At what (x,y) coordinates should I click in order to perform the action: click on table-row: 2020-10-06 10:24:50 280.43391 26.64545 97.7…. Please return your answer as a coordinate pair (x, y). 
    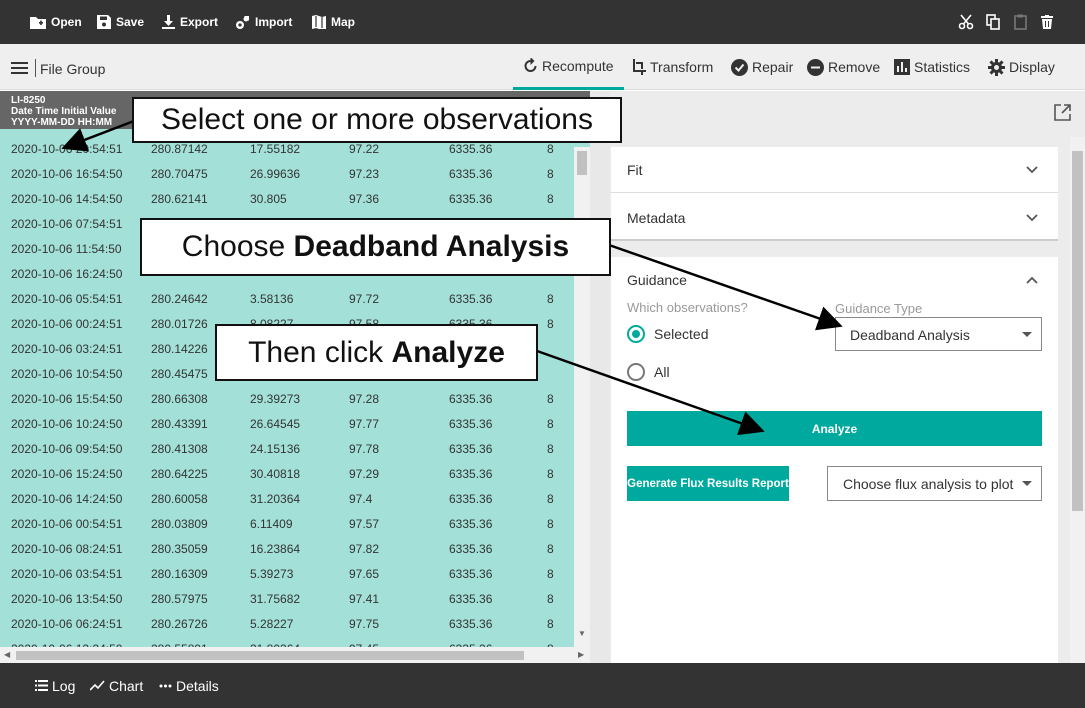
    Looking at the image, I should click on (287, 424).